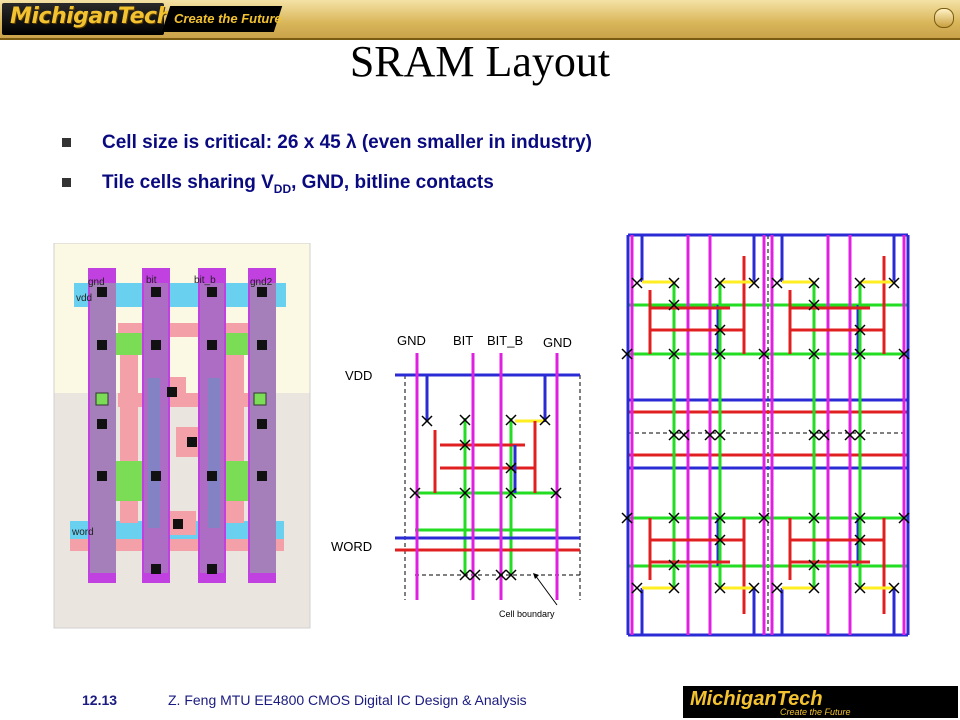 The width and height of the screenshot is (960, 720). I want to click on stick-label-word: WORD, so click(351, 546).